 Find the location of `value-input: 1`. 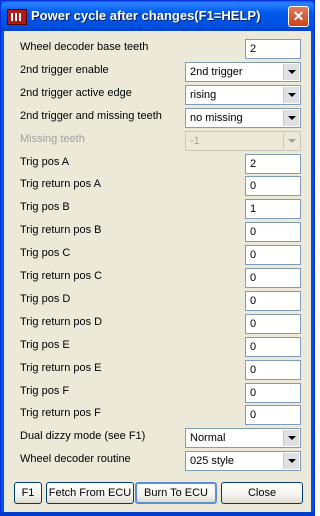

value-input: 1 is located at coordinates (273, 209).